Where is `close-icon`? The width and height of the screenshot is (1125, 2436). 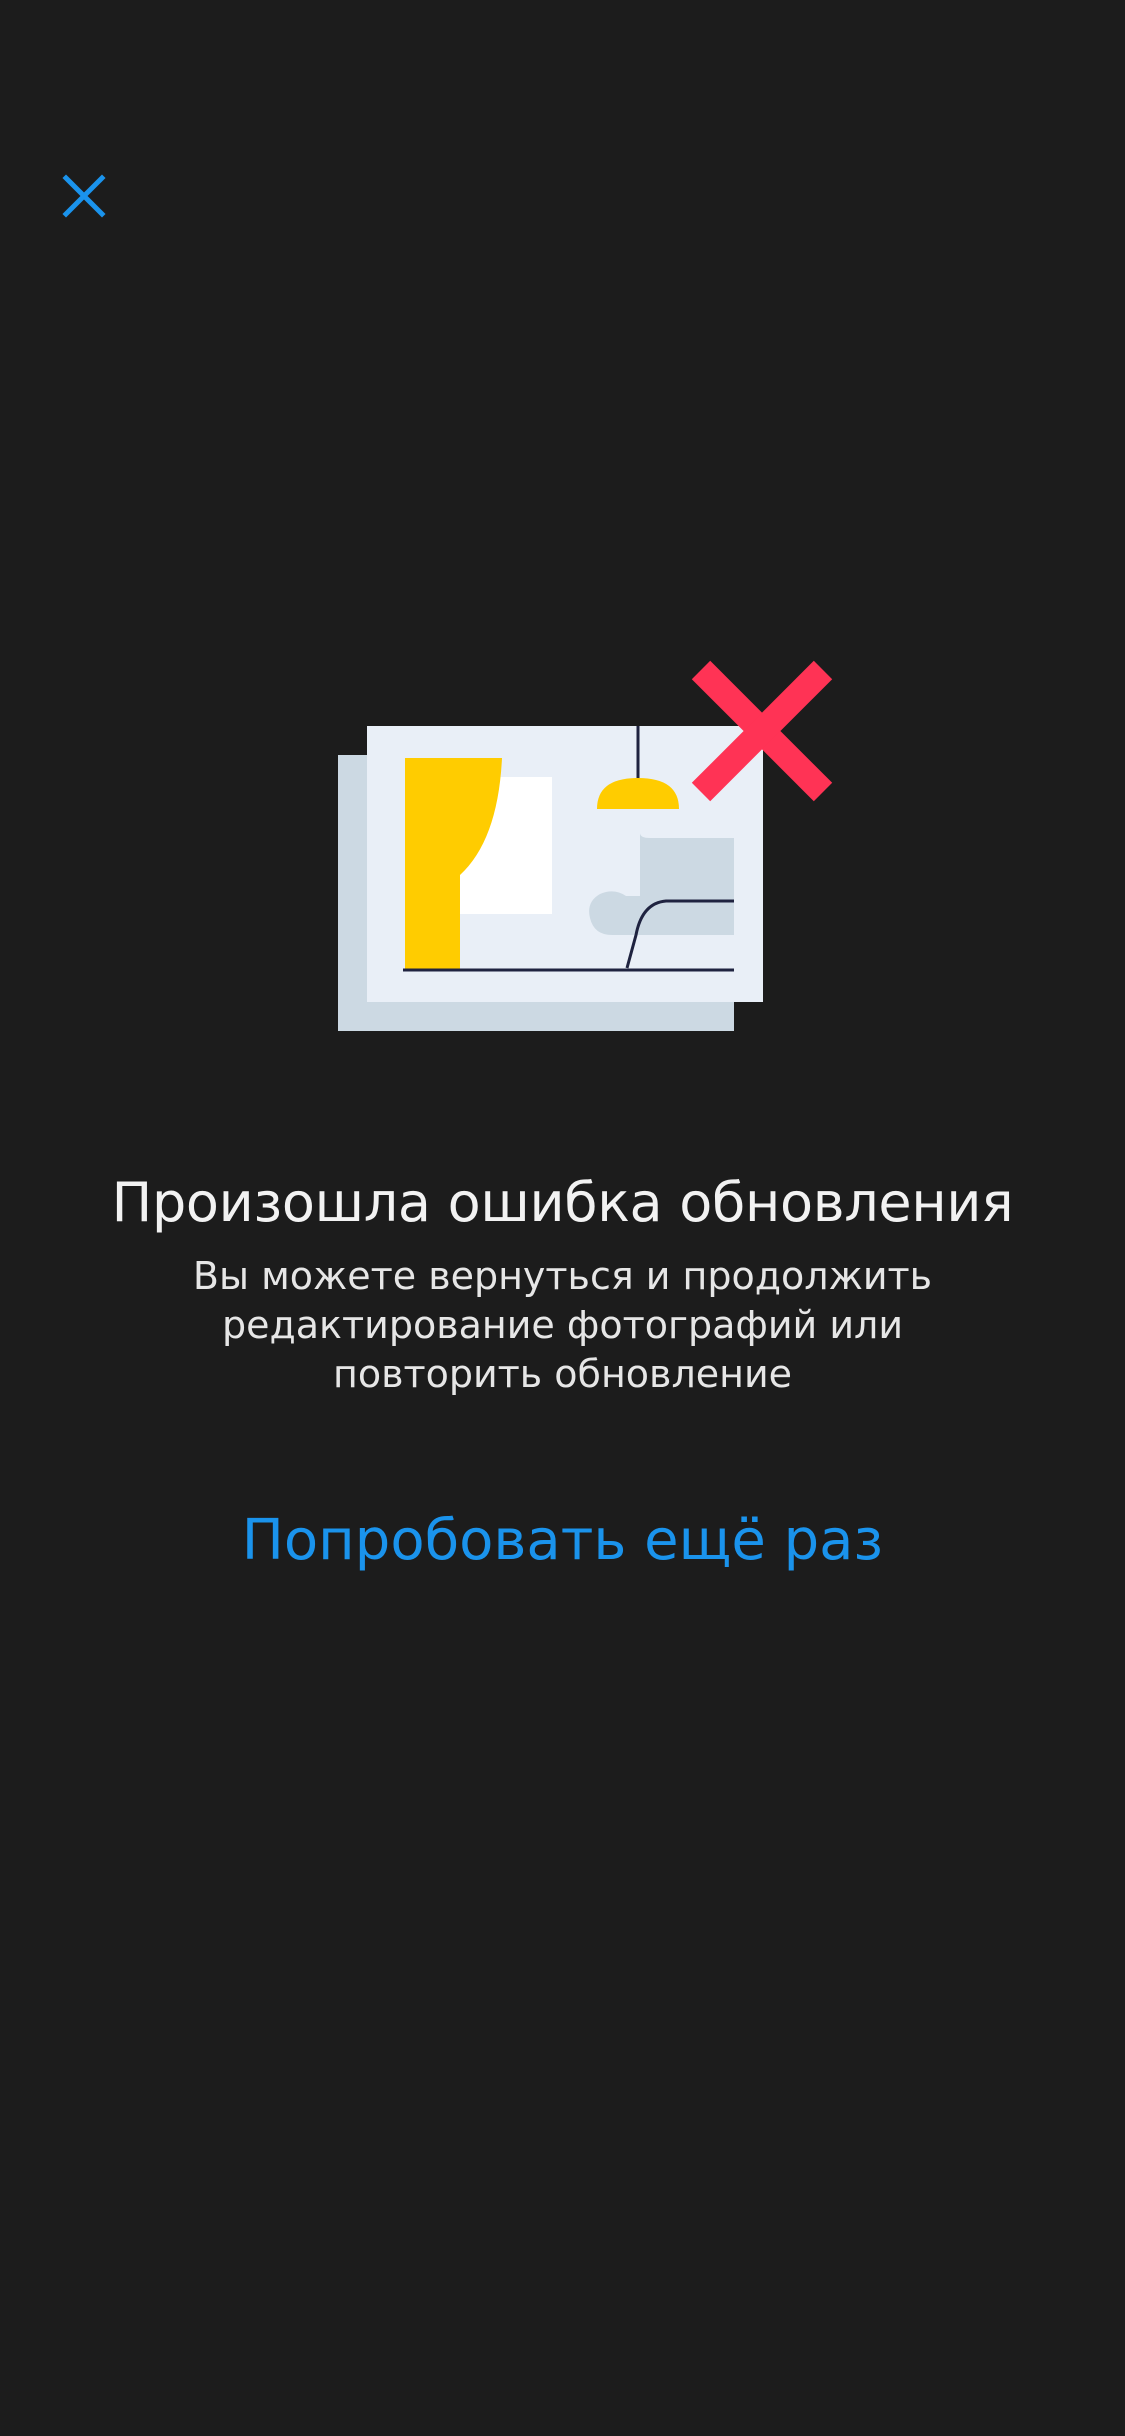
close-icon is located at coordinates (84, 196).